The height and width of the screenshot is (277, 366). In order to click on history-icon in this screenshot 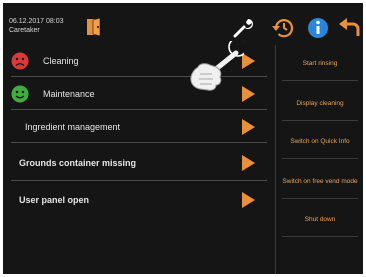, I will do `click(283, 28)`.